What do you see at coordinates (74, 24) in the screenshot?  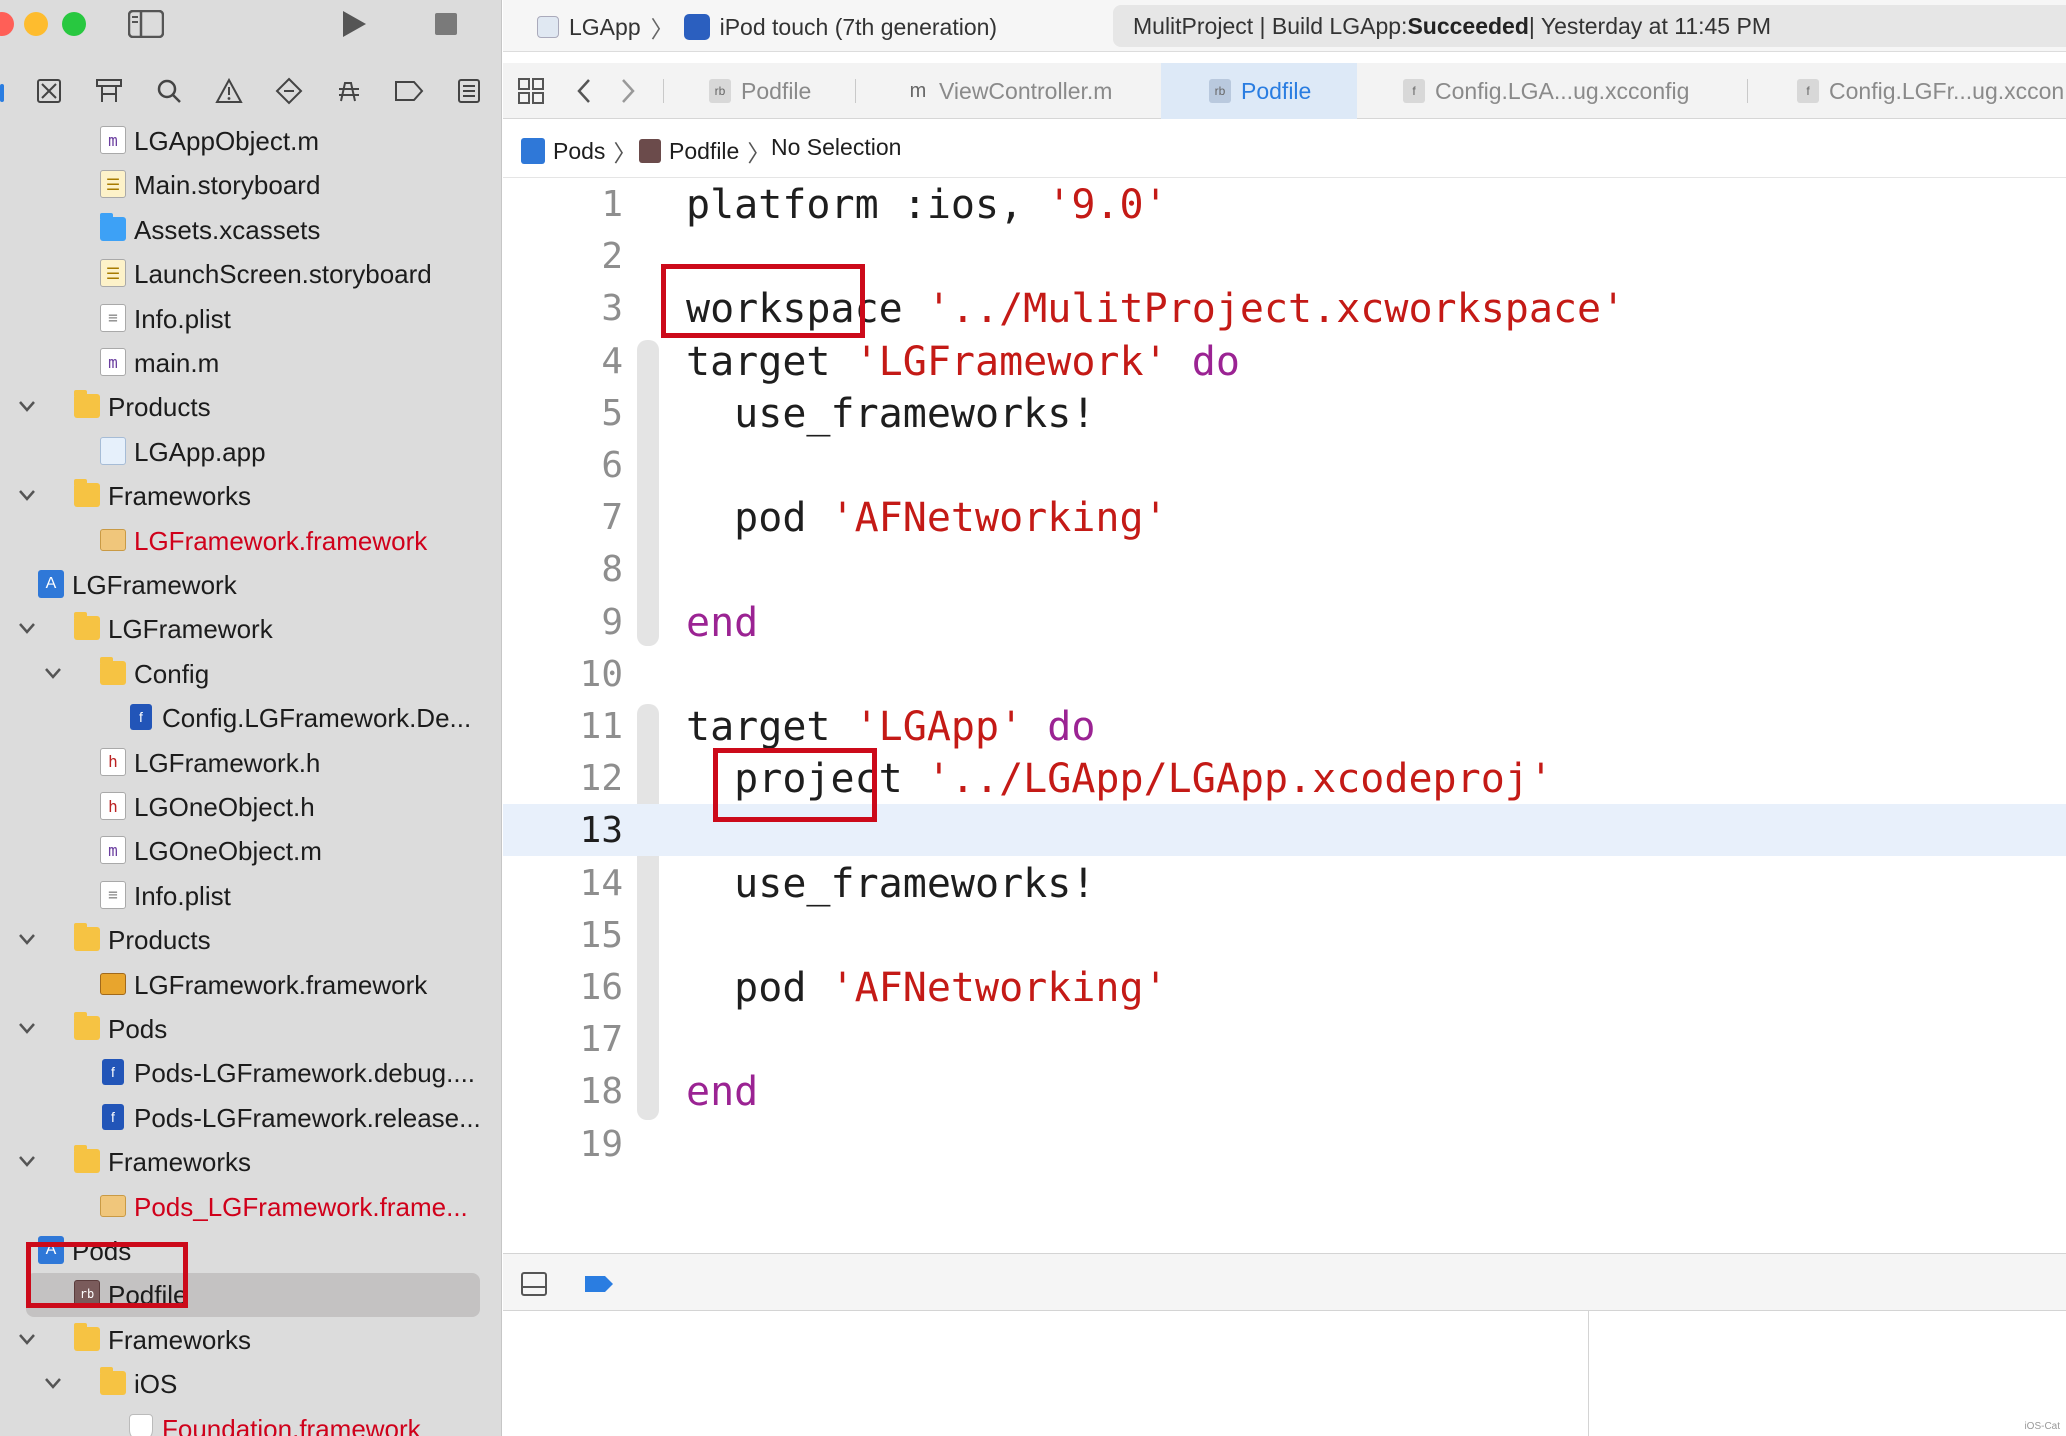 I see `zoom-window-button` at bounding box center [74, 24].